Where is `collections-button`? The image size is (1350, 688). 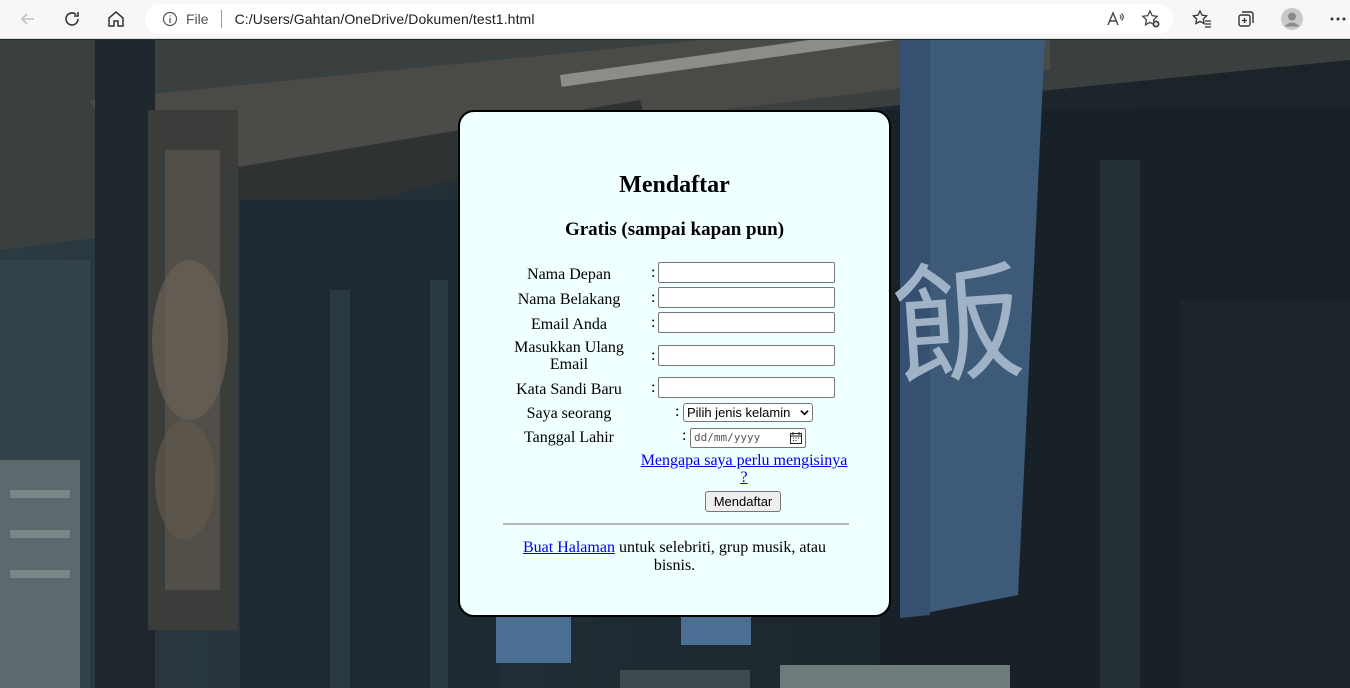 collections-button is located at coordinates (1246, 19).